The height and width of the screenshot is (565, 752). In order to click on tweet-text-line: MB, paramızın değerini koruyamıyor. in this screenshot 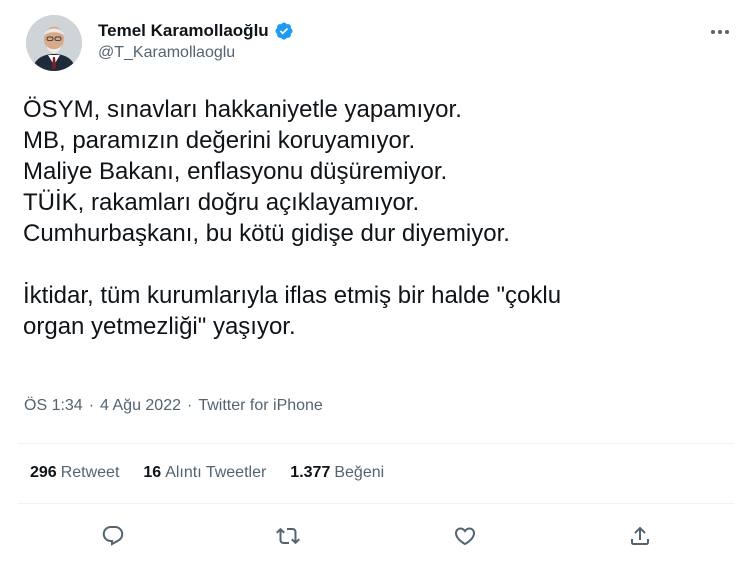, I will do `click(219, 140)`.